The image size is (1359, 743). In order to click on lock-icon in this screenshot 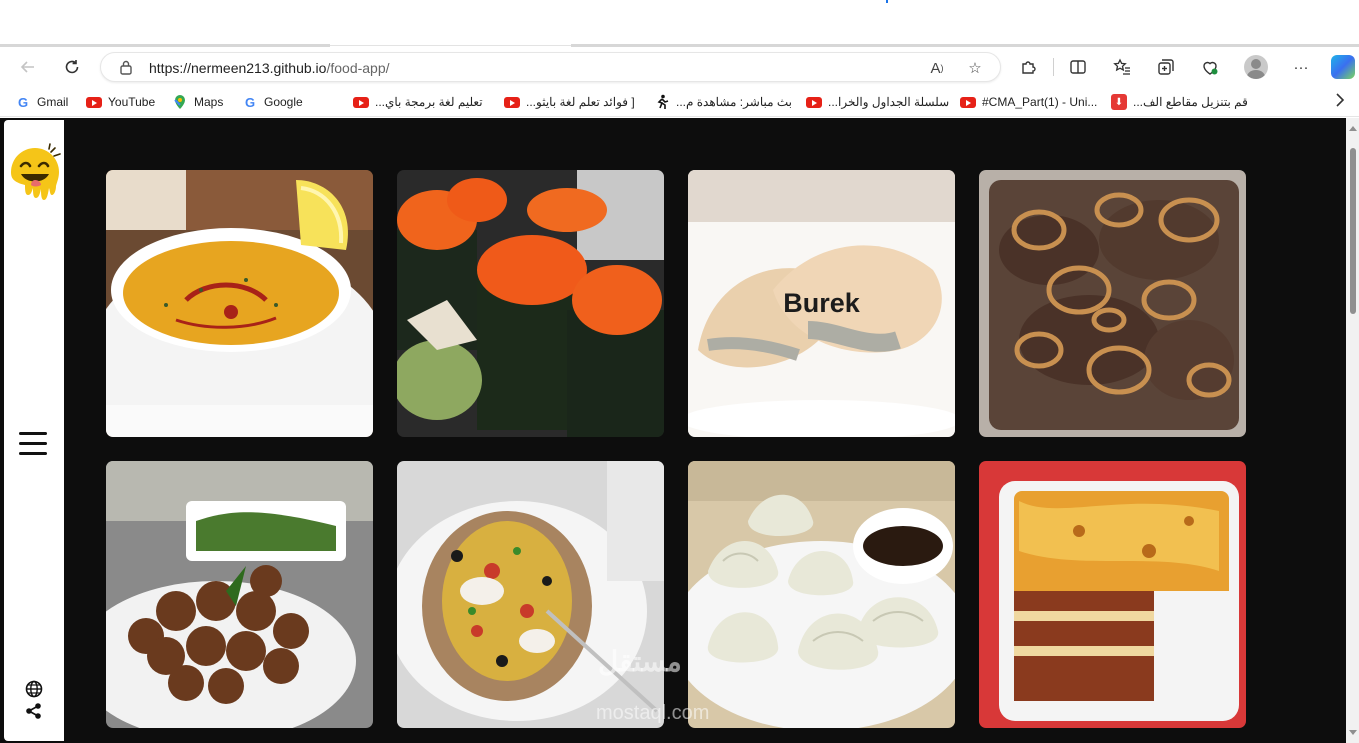, I will do `click(126, 67)`.